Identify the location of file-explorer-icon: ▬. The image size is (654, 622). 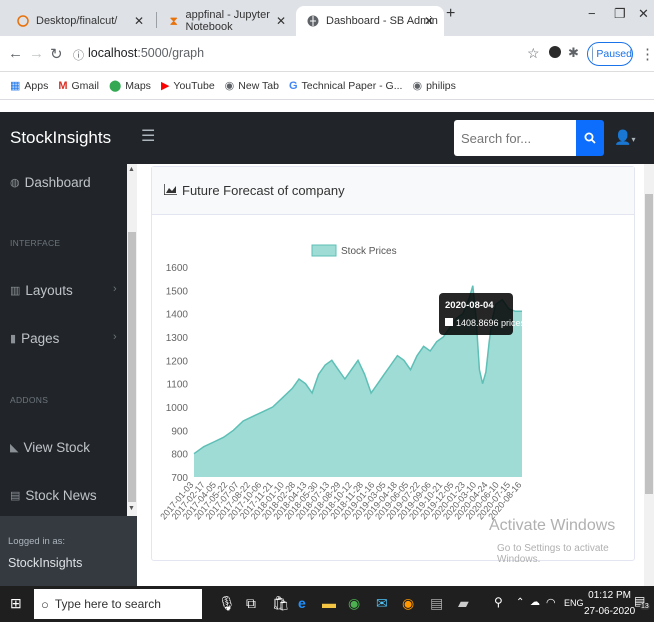
(329, 603).